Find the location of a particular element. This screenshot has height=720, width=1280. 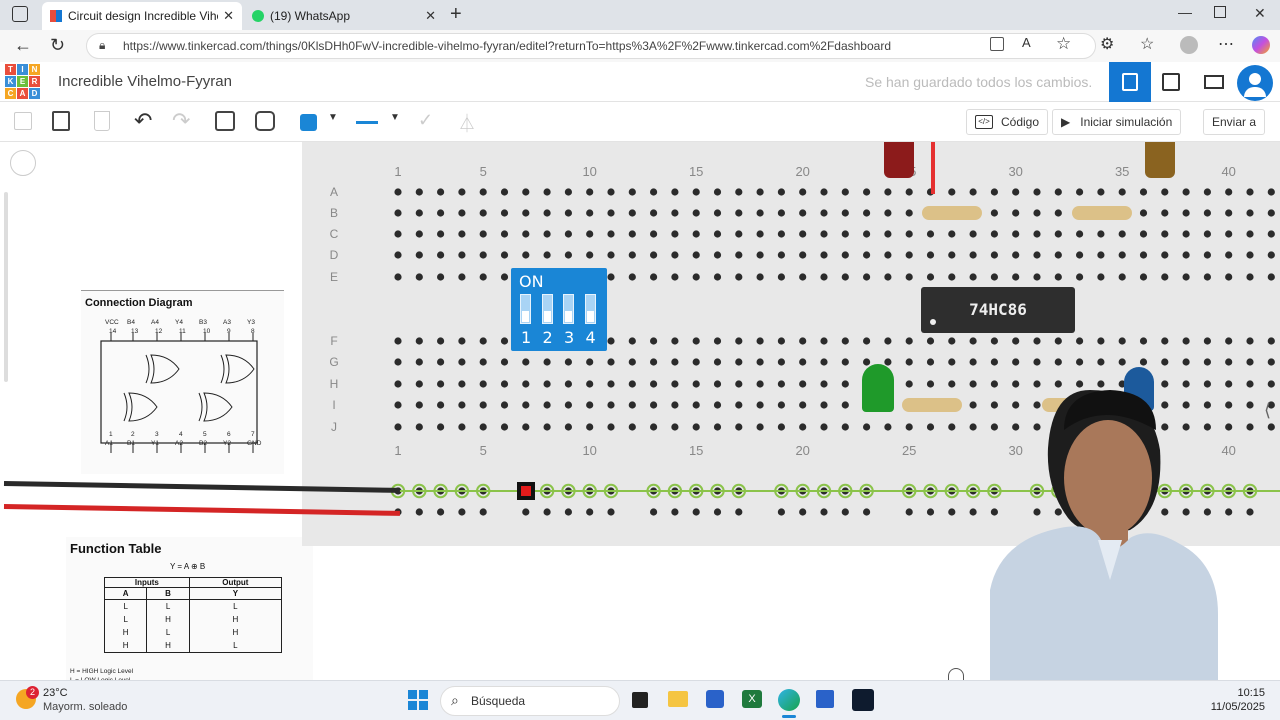

favorites-icon: ☆ is located at coordinates (1147, 44).